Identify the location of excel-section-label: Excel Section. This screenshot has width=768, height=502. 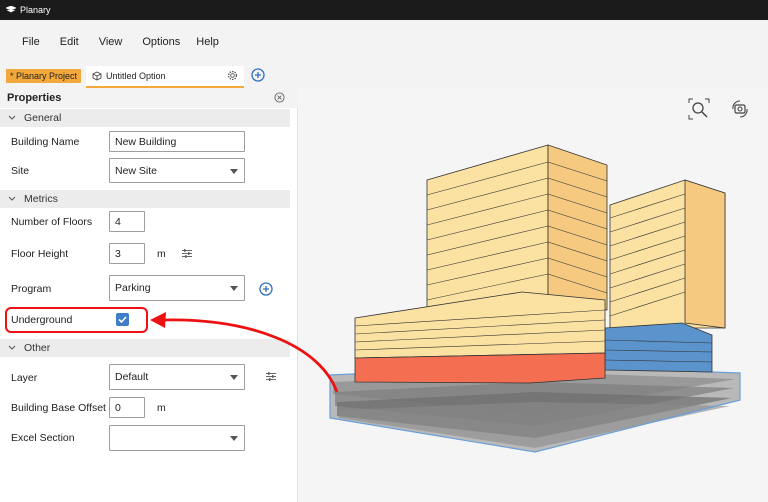
(43, 438).